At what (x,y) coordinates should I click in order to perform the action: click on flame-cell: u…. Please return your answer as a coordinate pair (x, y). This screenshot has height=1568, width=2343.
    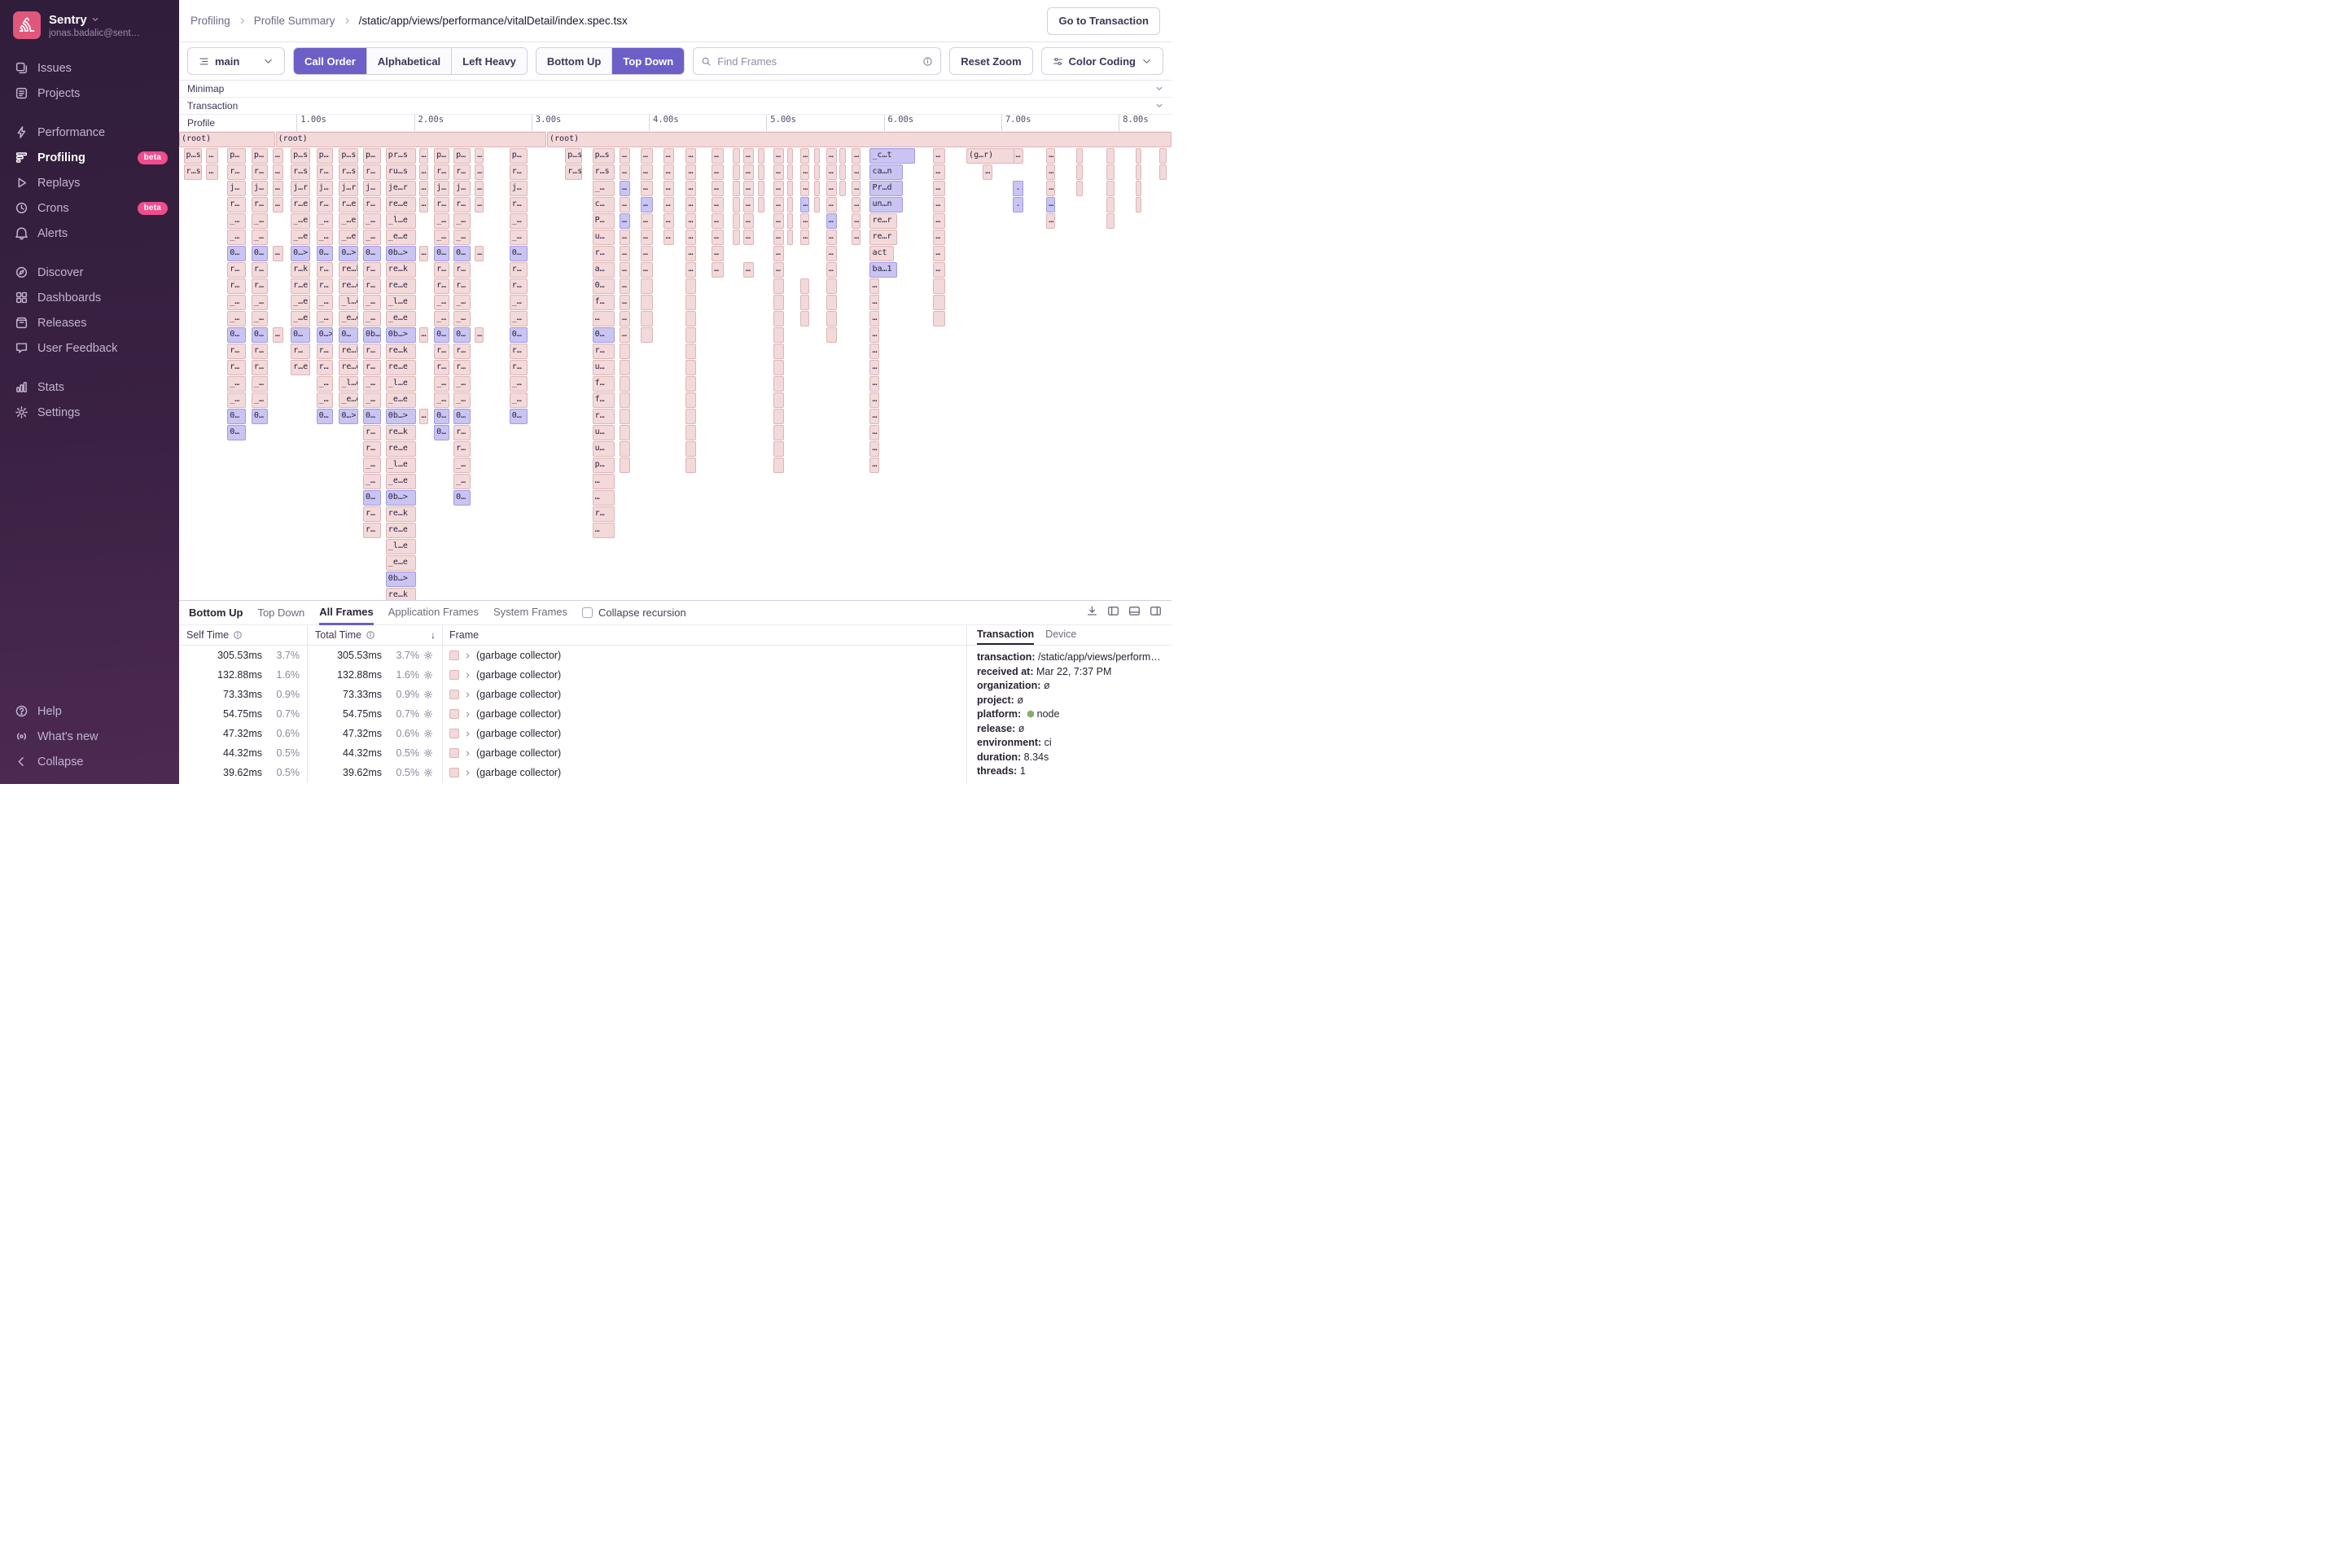
    Looking at the image, I should click on (604, 432).